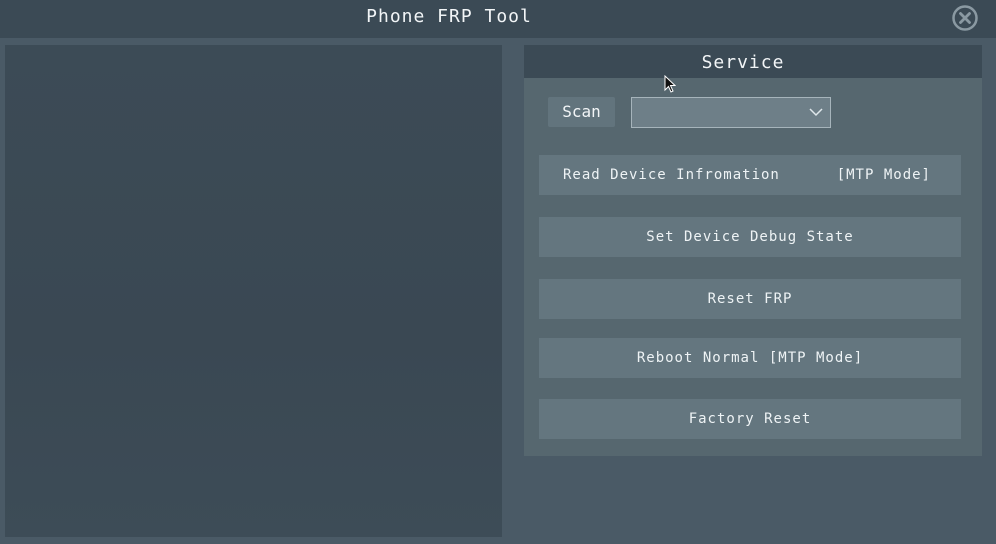  I want to click on window-title: Phone FRP Tool, so click(449, 16).